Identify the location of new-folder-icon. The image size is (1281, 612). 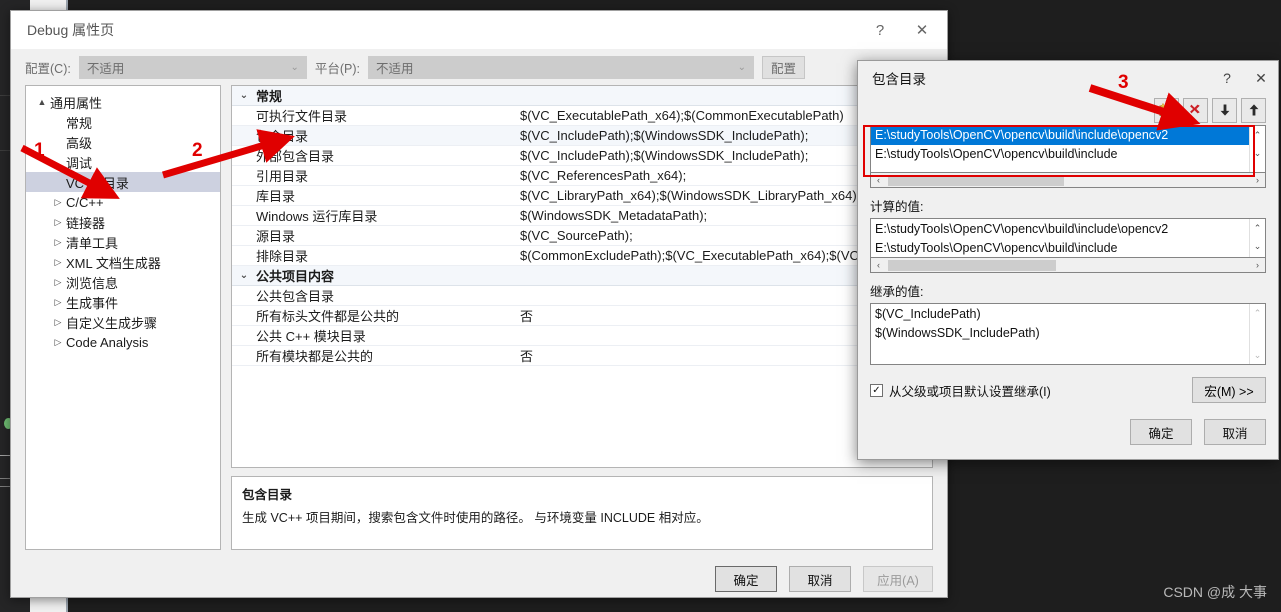
(1166, 110).